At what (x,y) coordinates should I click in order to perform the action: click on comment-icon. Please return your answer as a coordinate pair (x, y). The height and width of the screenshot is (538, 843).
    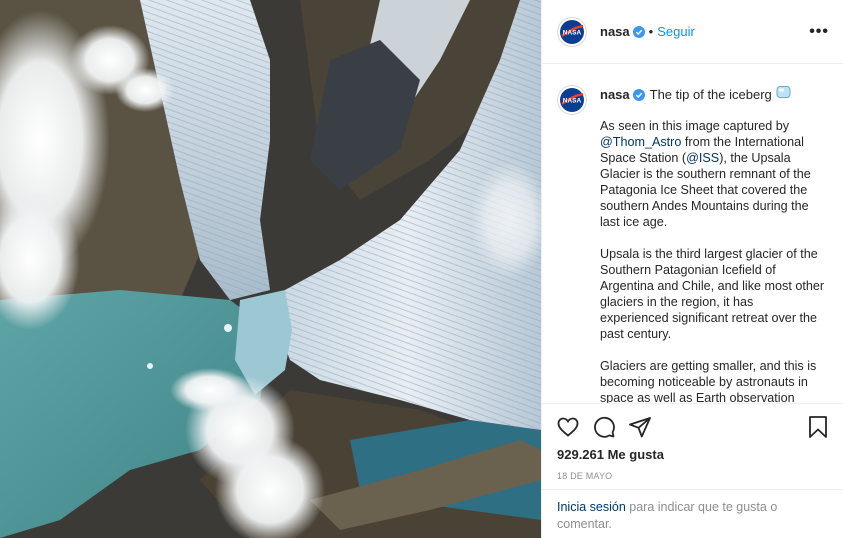
    Looking at the image, I should click on (604, 427).